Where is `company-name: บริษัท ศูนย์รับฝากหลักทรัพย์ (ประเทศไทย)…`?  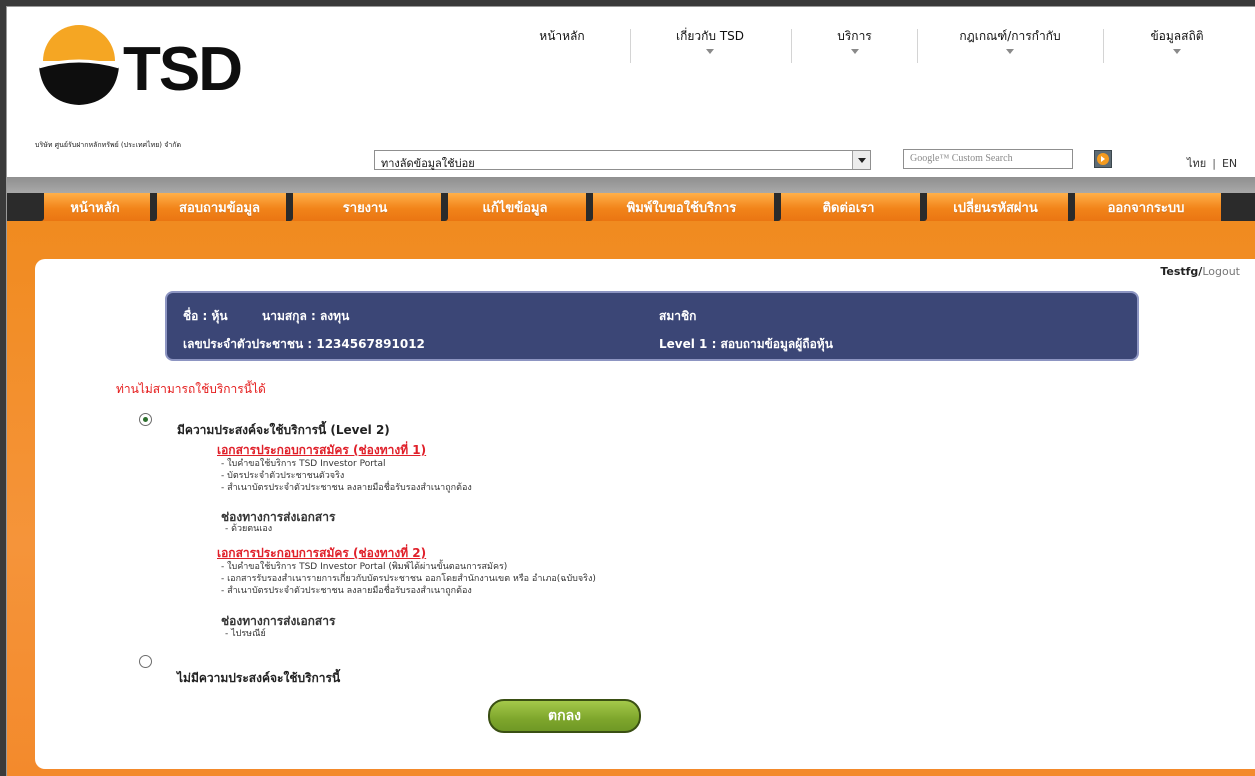
company-name: บริษัท ศูนย์รับฝากหลักทรัพย์ (ประเทศไทย)… is located at coordinates (108, 145).